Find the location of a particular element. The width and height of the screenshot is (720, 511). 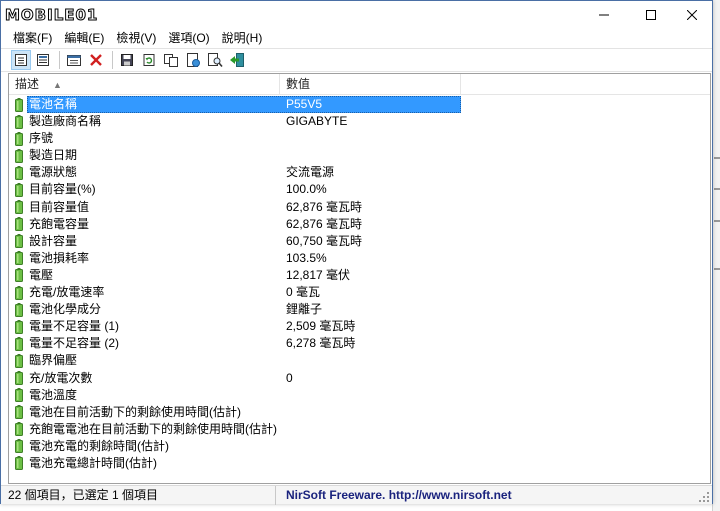

column-value-label: 數值 is located at coordinates (298, 84).